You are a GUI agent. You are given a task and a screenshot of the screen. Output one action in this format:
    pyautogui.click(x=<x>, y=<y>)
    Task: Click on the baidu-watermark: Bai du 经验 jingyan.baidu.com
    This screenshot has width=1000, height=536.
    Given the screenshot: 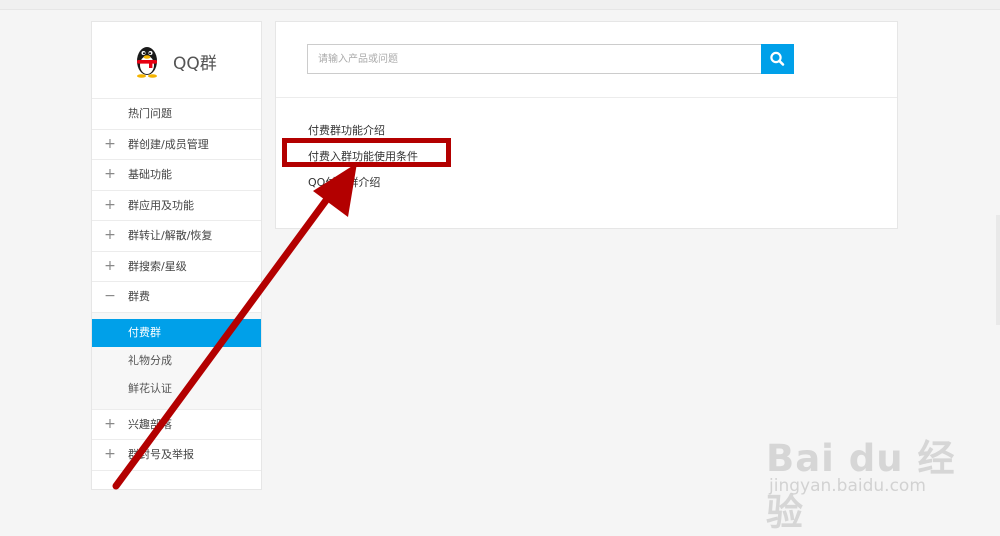 What is the action you would take?
    pyautogui.click(x=866, y=471)
    